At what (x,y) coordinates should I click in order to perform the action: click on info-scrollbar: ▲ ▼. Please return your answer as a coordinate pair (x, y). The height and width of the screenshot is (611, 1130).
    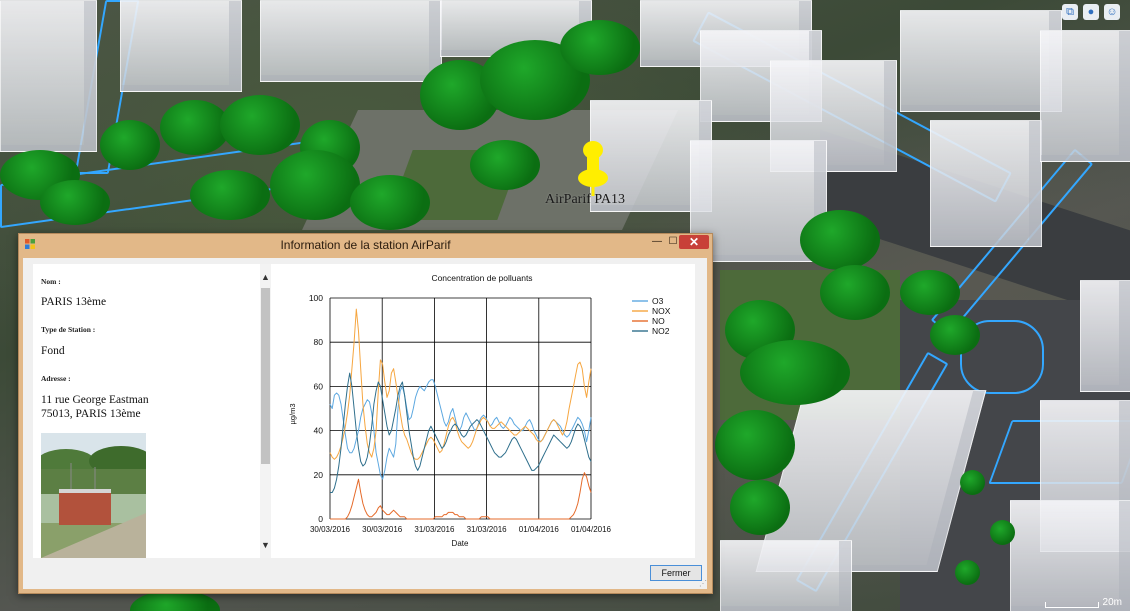
    Looking at the image, I should click on (265, 411).